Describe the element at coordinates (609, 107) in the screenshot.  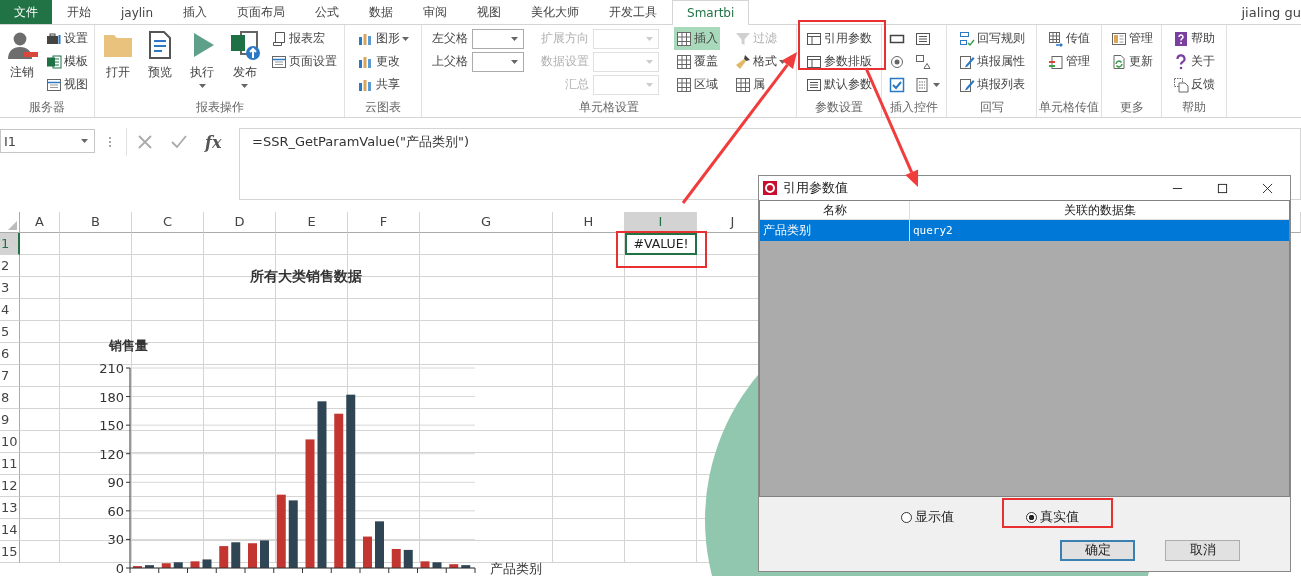
I see `group-label: 单元格设置` at that location.